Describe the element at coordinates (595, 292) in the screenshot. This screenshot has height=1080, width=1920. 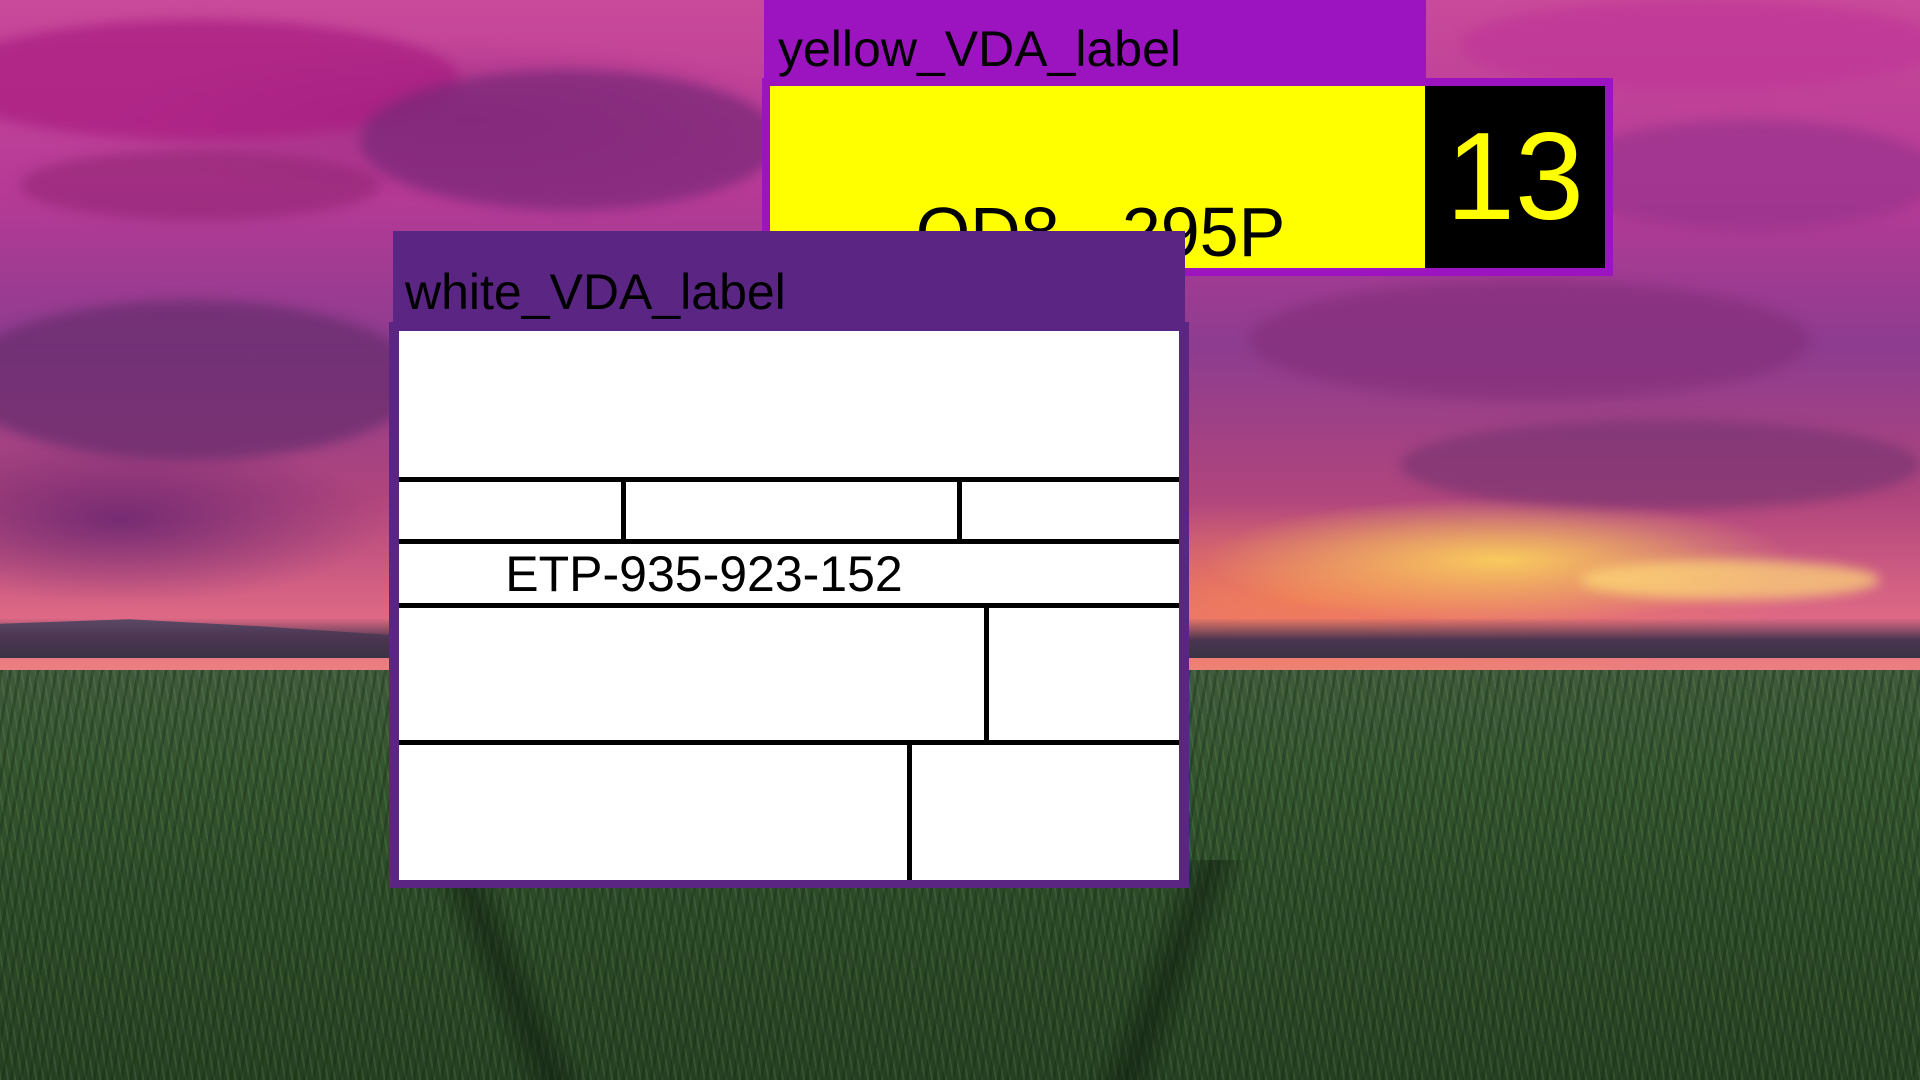
I see `white-label-window-title: white_VDA_label` at that location.